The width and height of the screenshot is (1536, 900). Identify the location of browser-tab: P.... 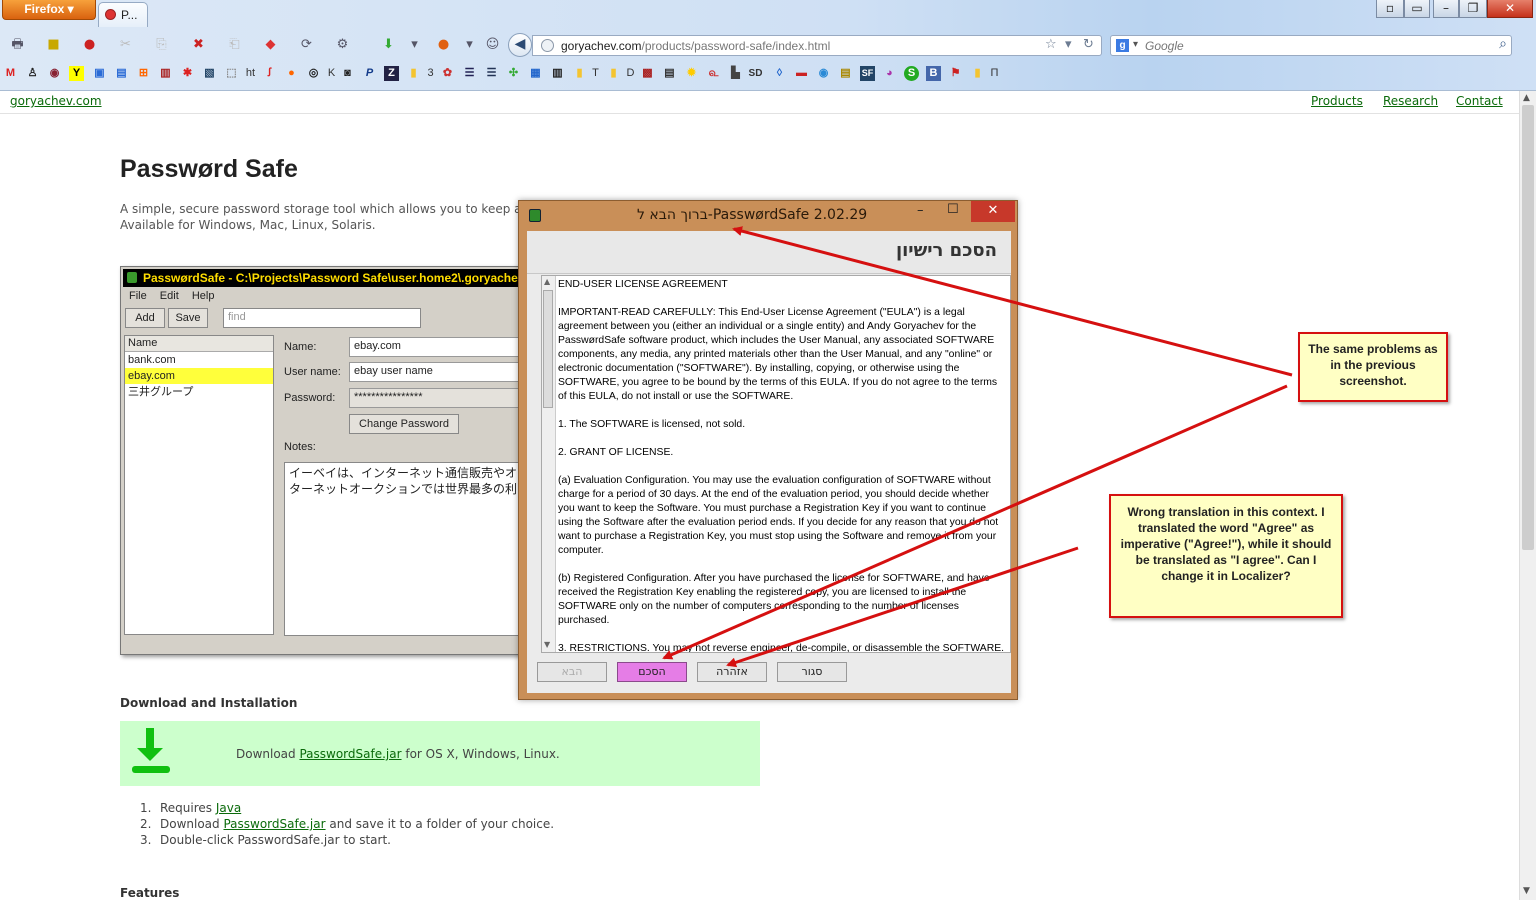
(123, 14).